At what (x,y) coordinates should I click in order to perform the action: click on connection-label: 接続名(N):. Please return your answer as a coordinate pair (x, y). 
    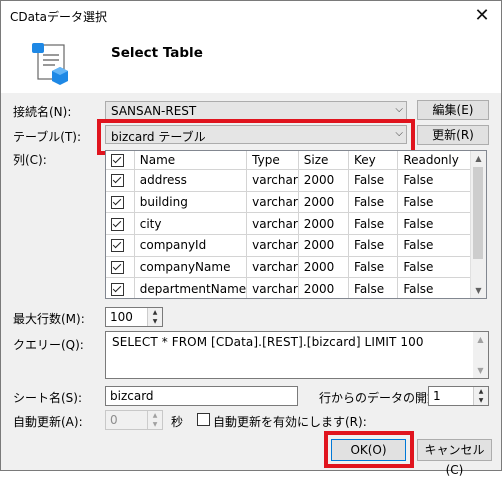
    Looking at the image, I should click on (42, 112).